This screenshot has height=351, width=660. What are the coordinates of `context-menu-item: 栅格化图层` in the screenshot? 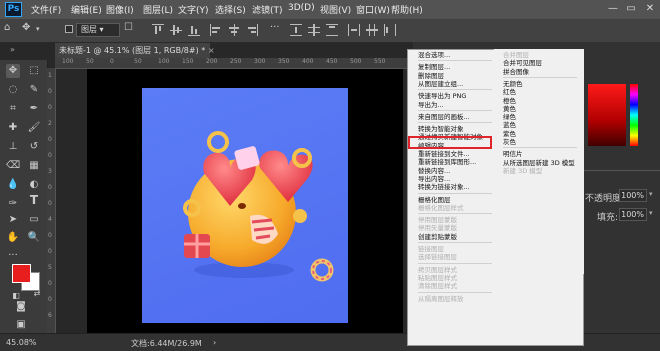 It's located at (434, 200).